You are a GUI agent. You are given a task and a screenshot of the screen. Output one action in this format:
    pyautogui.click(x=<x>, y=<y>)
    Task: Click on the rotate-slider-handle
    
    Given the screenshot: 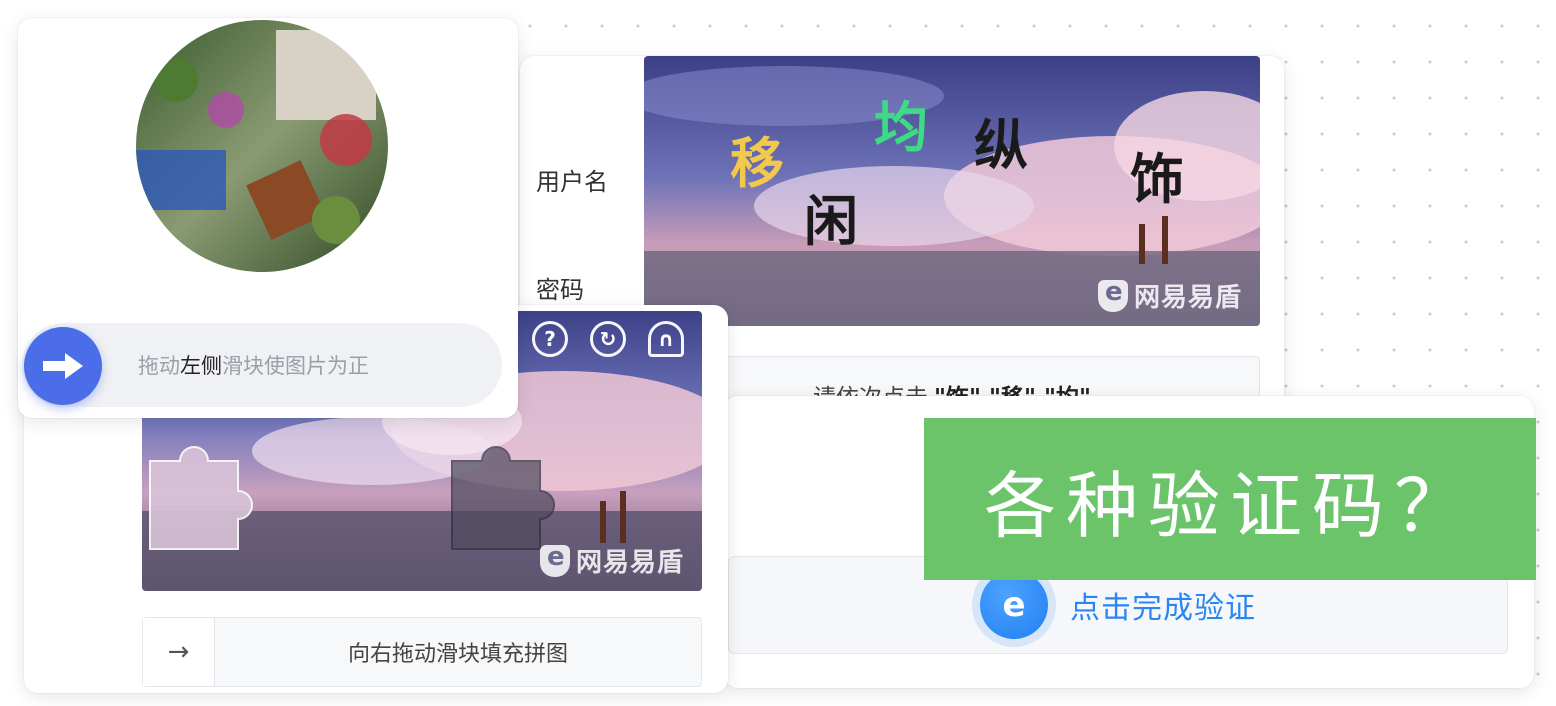 What is the action you would take?
    pyautogui.click(x=63, y=366)
    